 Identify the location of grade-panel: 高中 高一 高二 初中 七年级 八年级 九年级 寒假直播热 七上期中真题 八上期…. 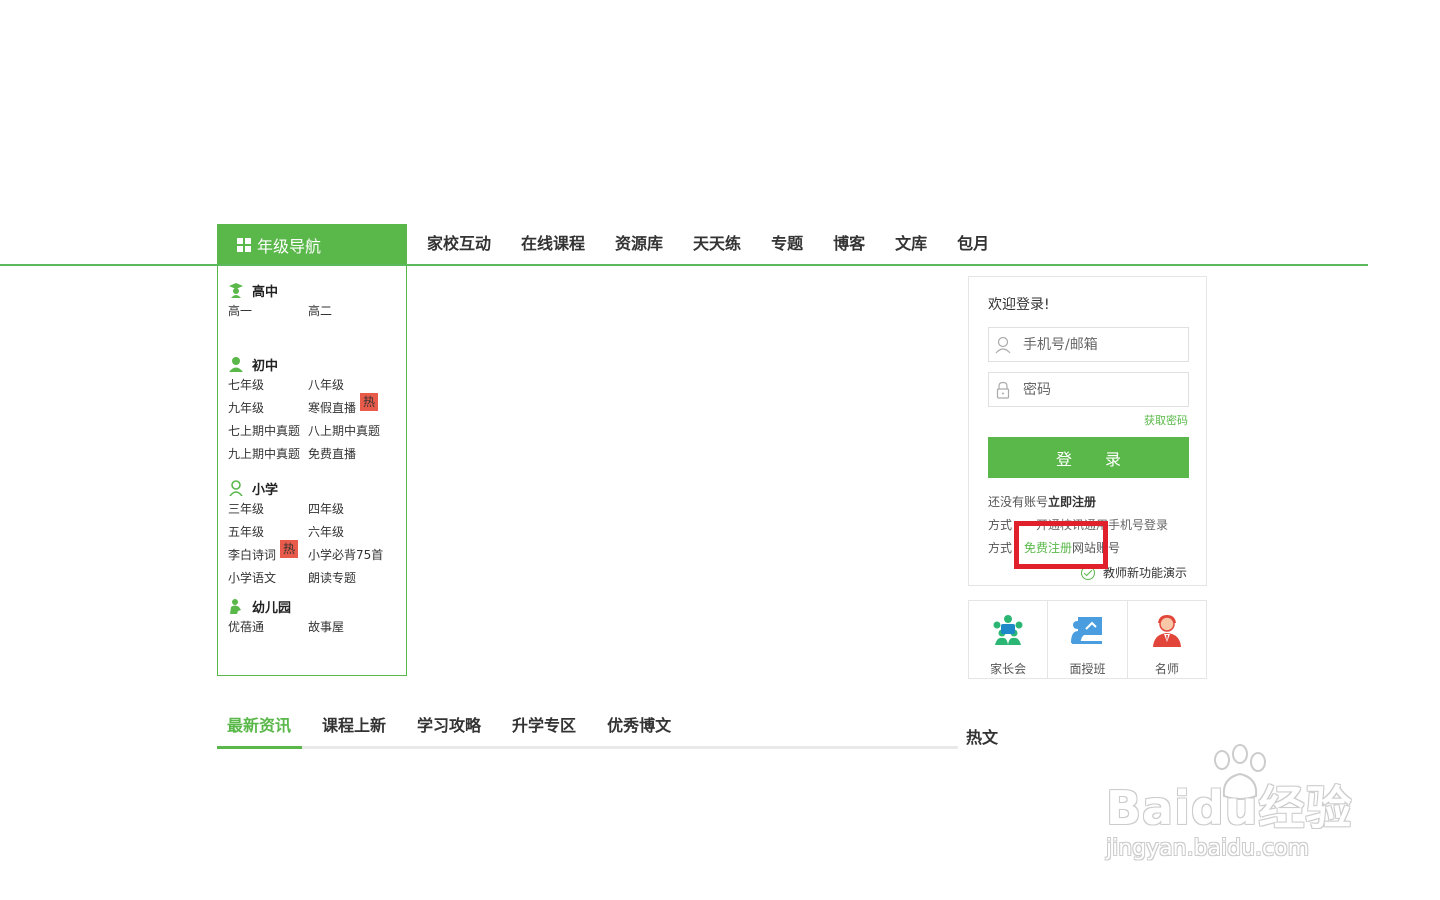
(312, 471).